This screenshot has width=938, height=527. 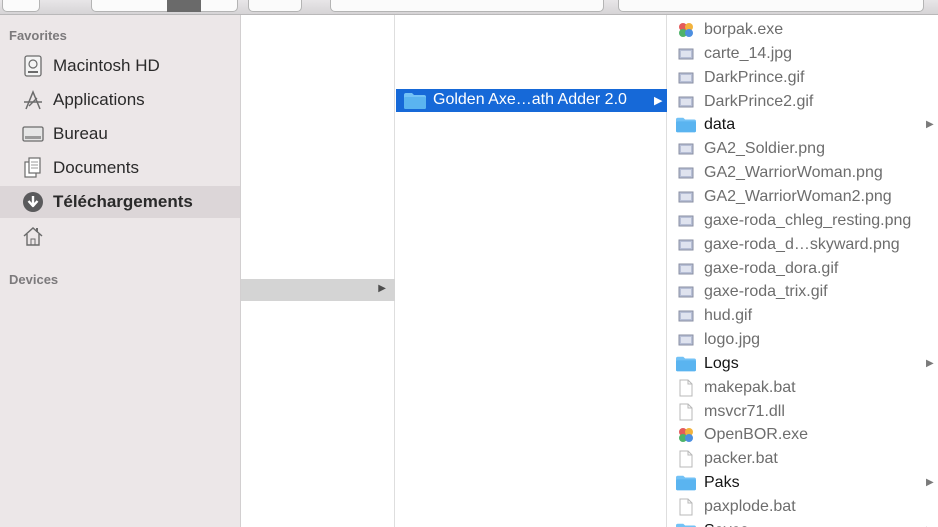 I want to click on list-item-file: packer.bat, so click(x=803, y=459).